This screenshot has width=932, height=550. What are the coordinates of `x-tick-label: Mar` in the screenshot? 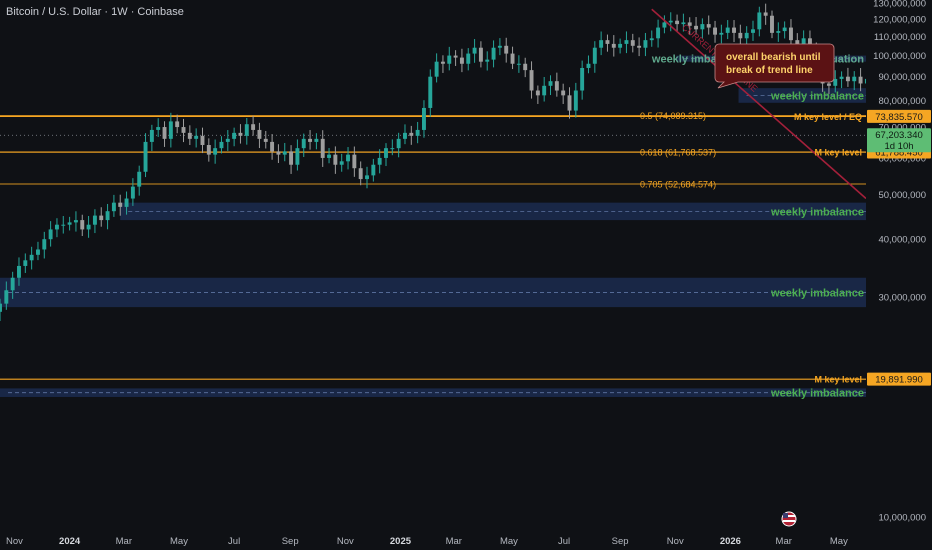 It's located at (784, 541).